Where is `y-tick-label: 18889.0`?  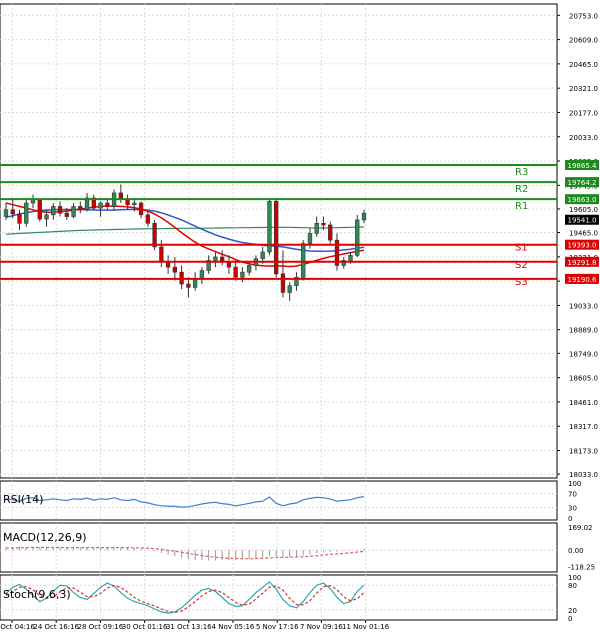 y-tick-label: 18889.0 is located at coordinates (583, 331).